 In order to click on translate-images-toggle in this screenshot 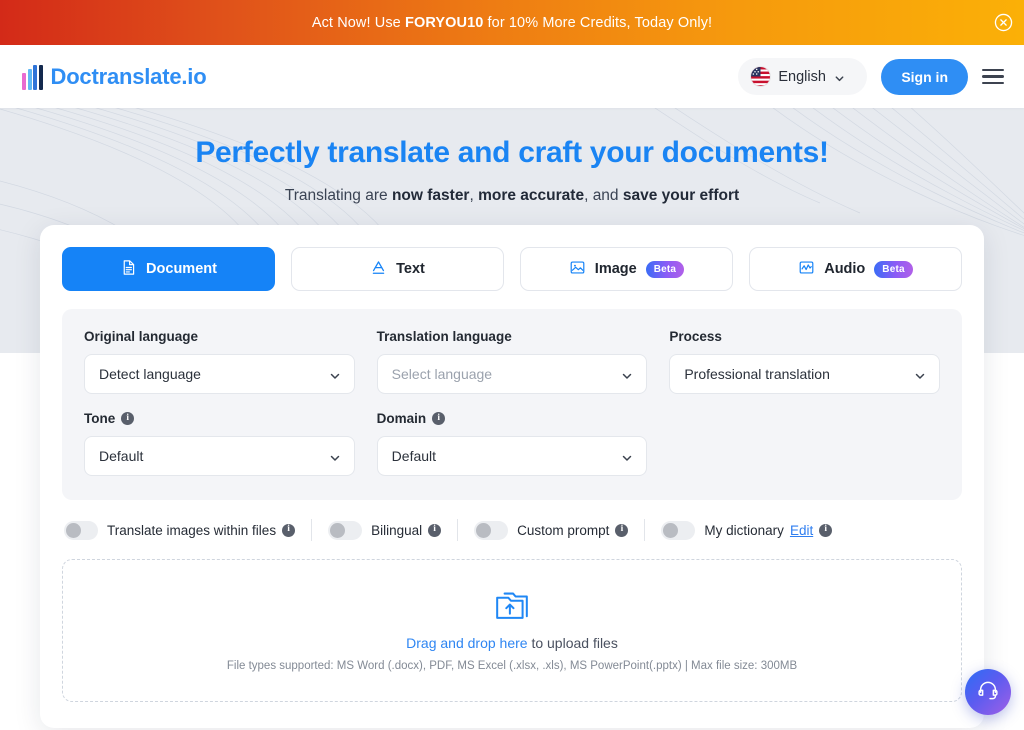, I will do `click(81, 530)`.